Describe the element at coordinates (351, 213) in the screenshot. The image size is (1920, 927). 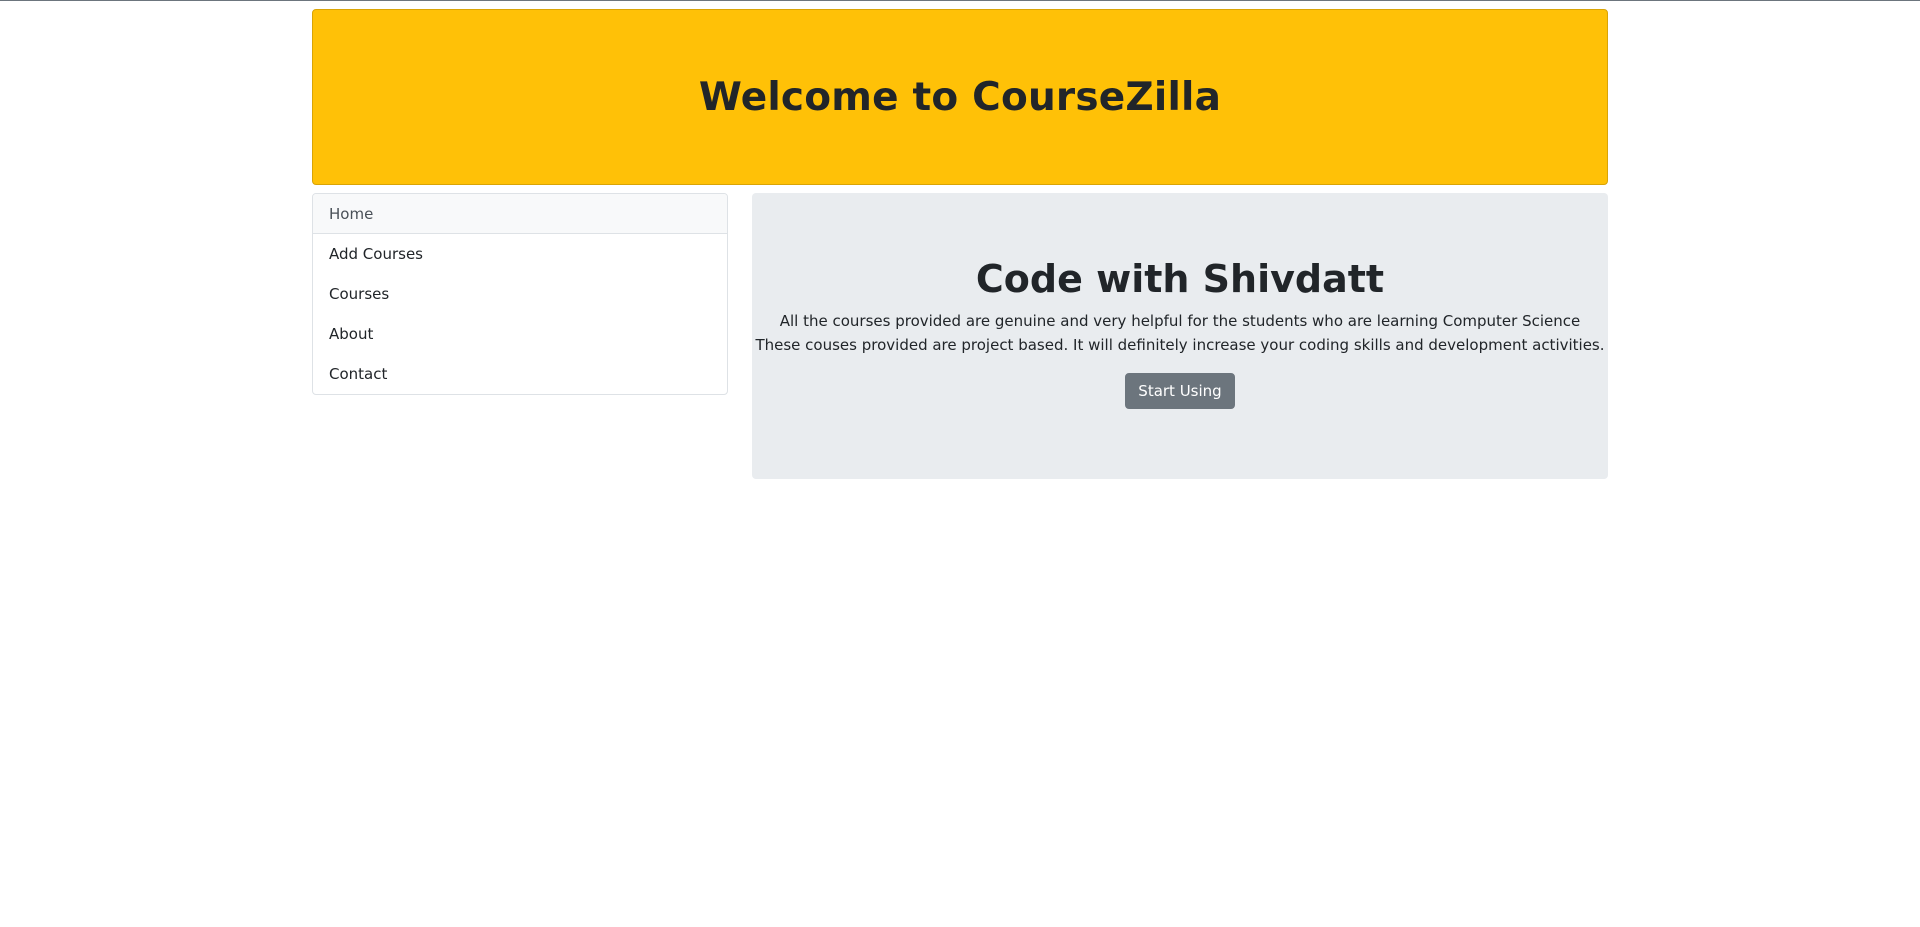
I see `sidebar-item-label: Home` at that location.